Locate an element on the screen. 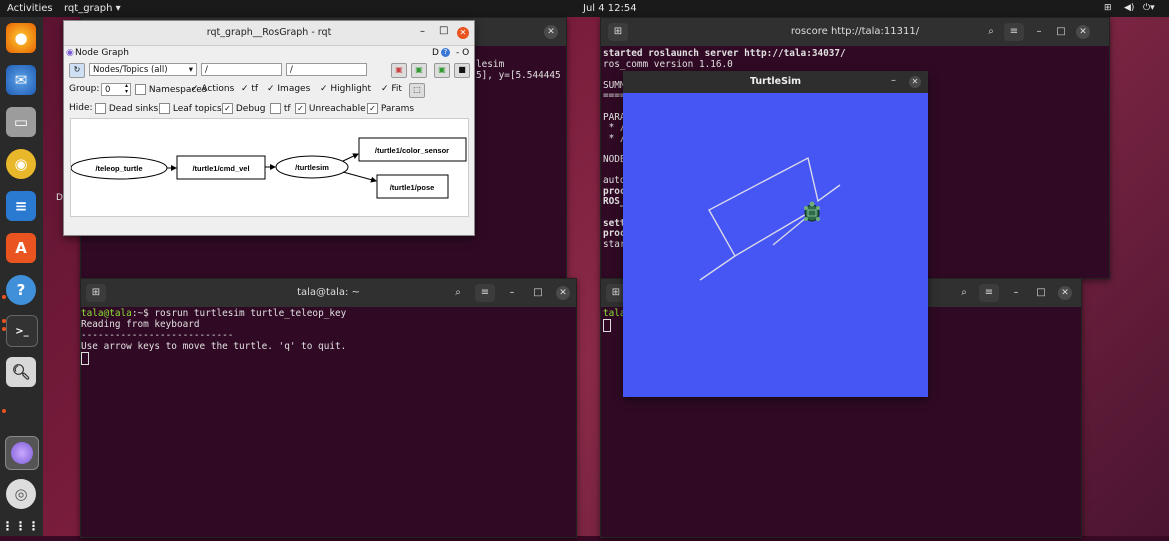  turtle-canvas is located at coordinates (775, 245).